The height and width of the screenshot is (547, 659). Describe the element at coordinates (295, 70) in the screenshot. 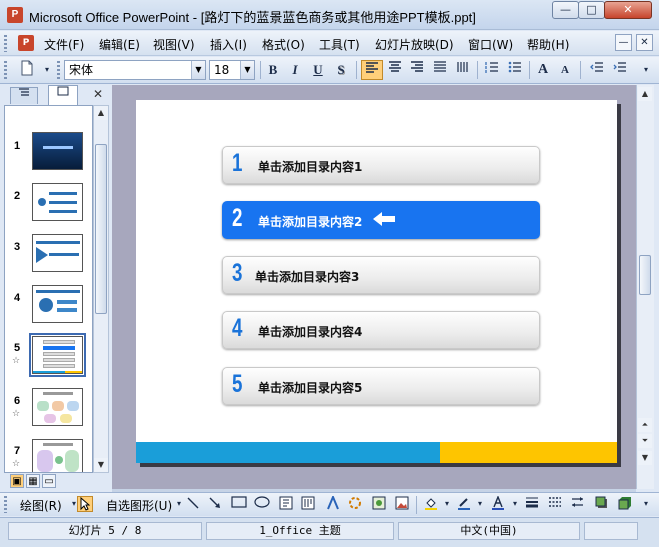

I see `italic-button: I` at that location.